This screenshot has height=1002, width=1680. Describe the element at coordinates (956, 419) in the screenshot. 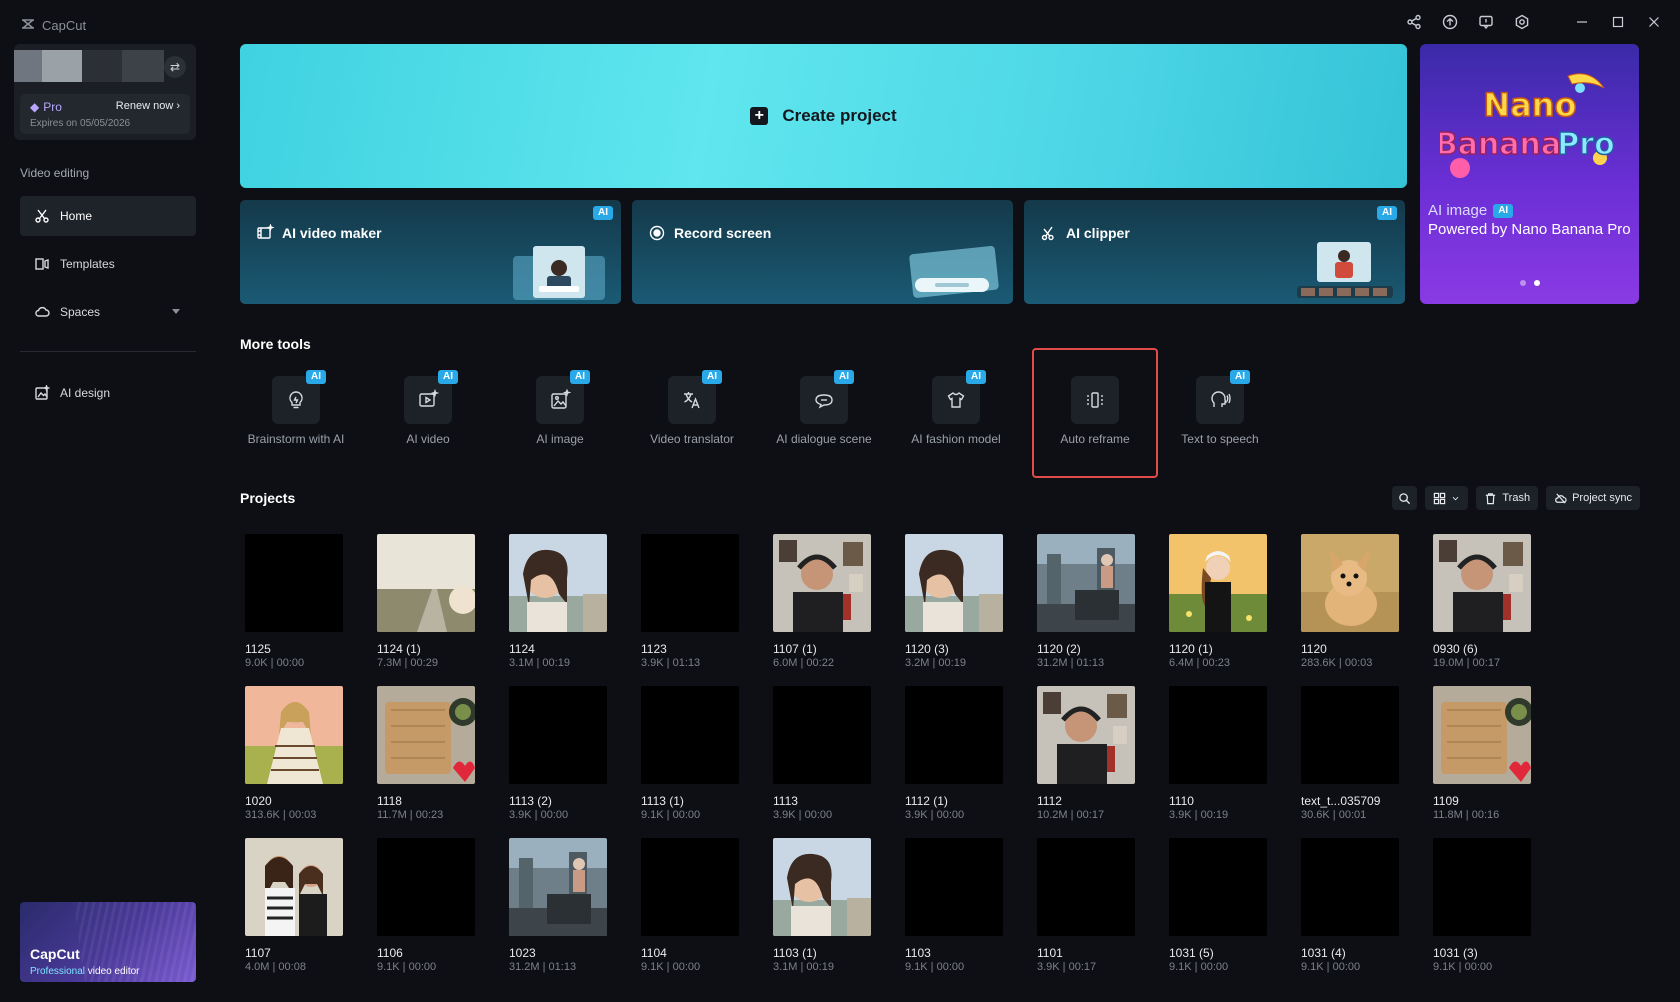

I see `tool-ai-fashion-model: AI AI fashion model` at that location.